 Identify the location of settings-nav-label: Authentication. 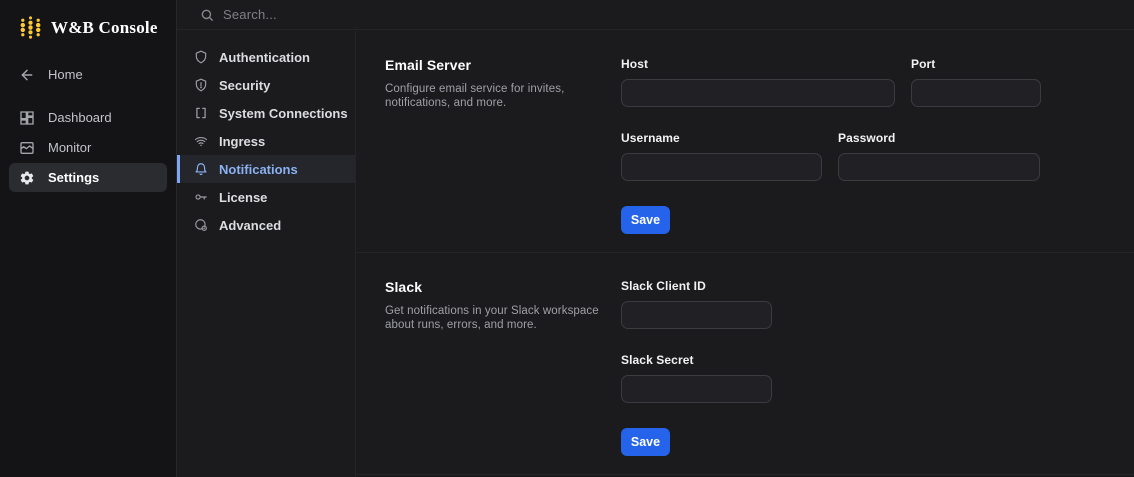
(264, 57).